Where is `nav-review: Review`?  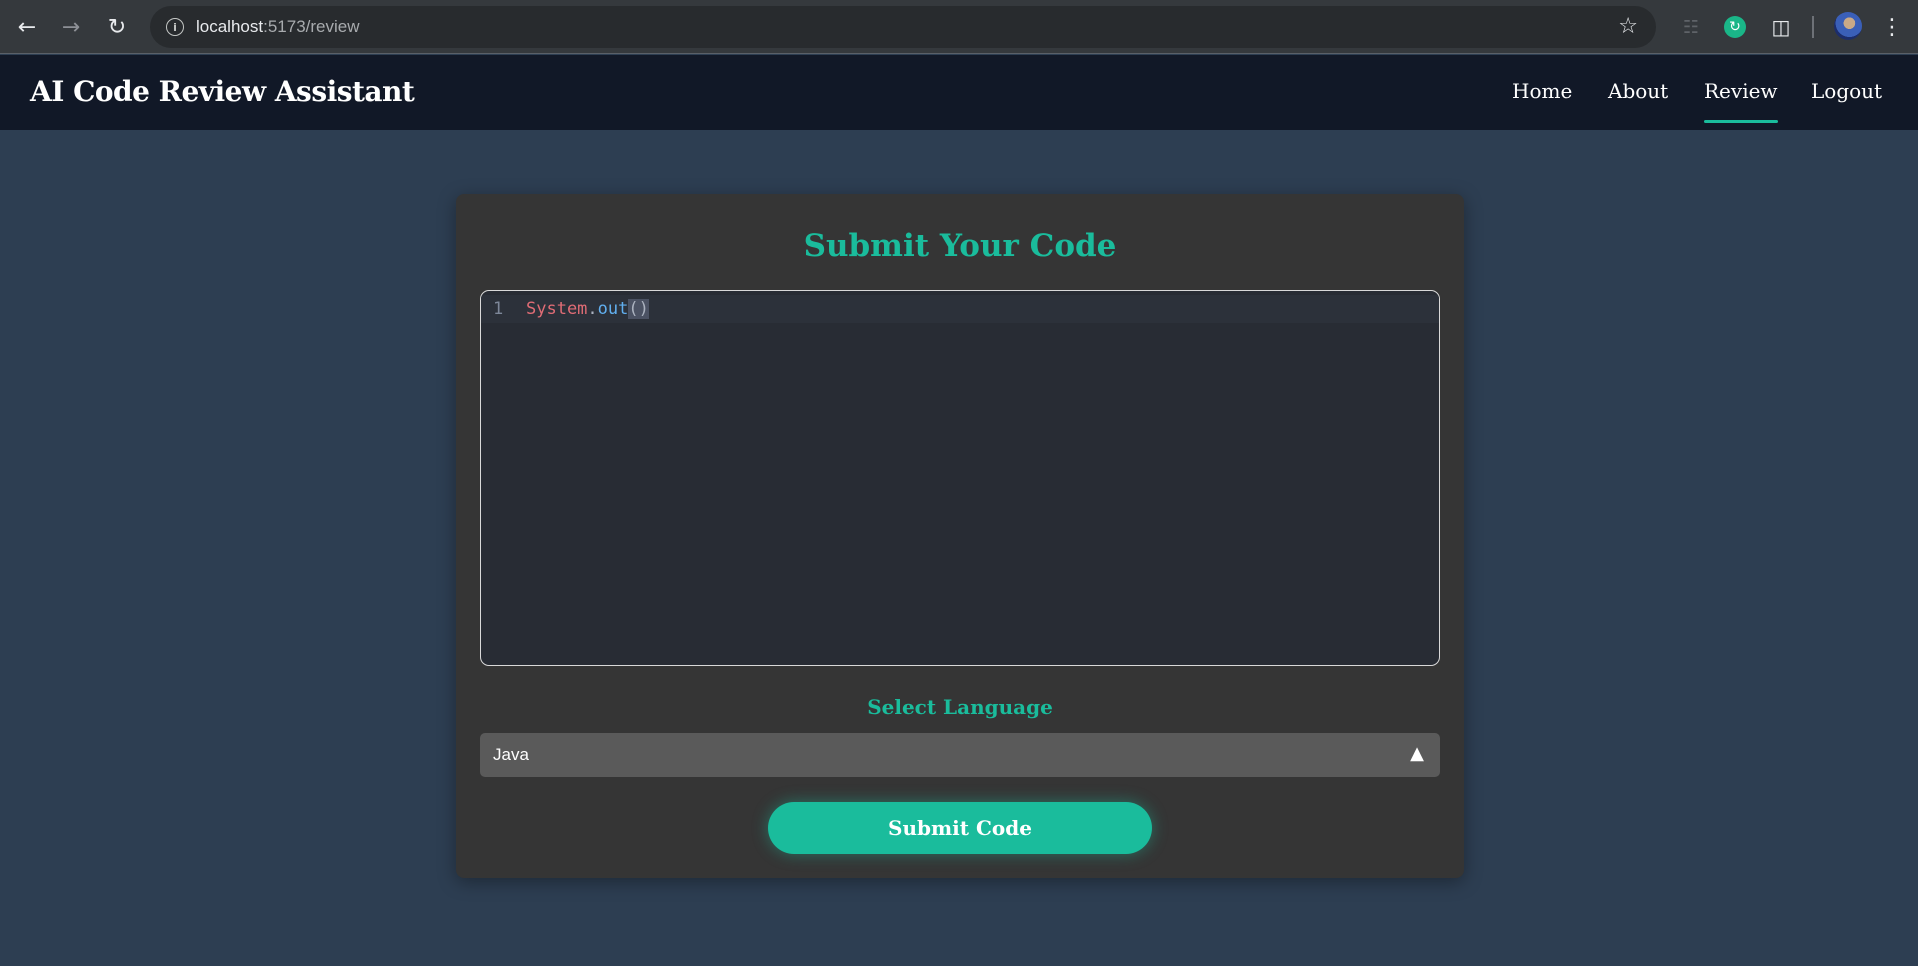
nav-review: Review is located at coordinates (1741, 101).